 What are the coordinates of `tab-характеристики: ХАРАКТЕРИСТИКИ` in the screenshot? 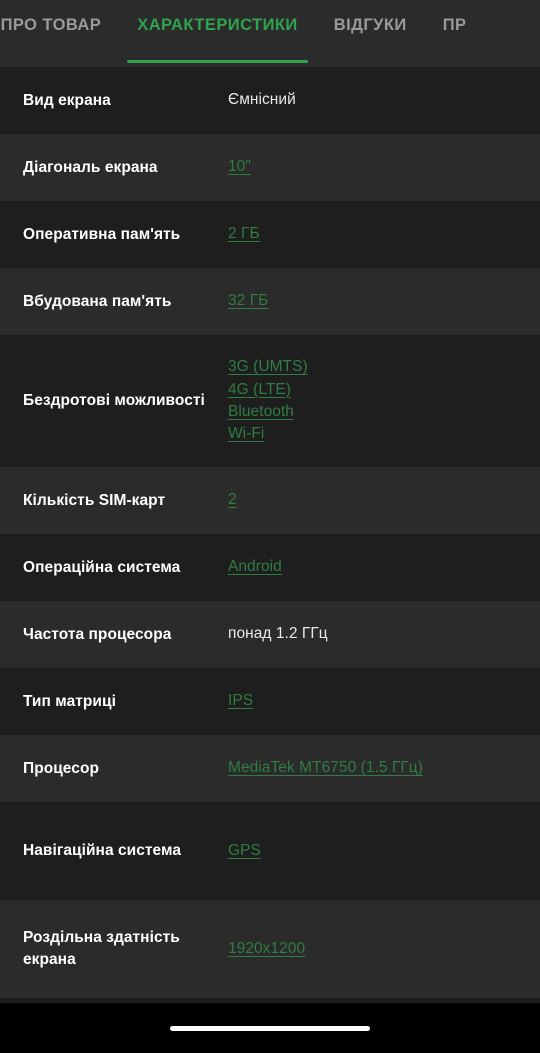 It's located at (217, 33).